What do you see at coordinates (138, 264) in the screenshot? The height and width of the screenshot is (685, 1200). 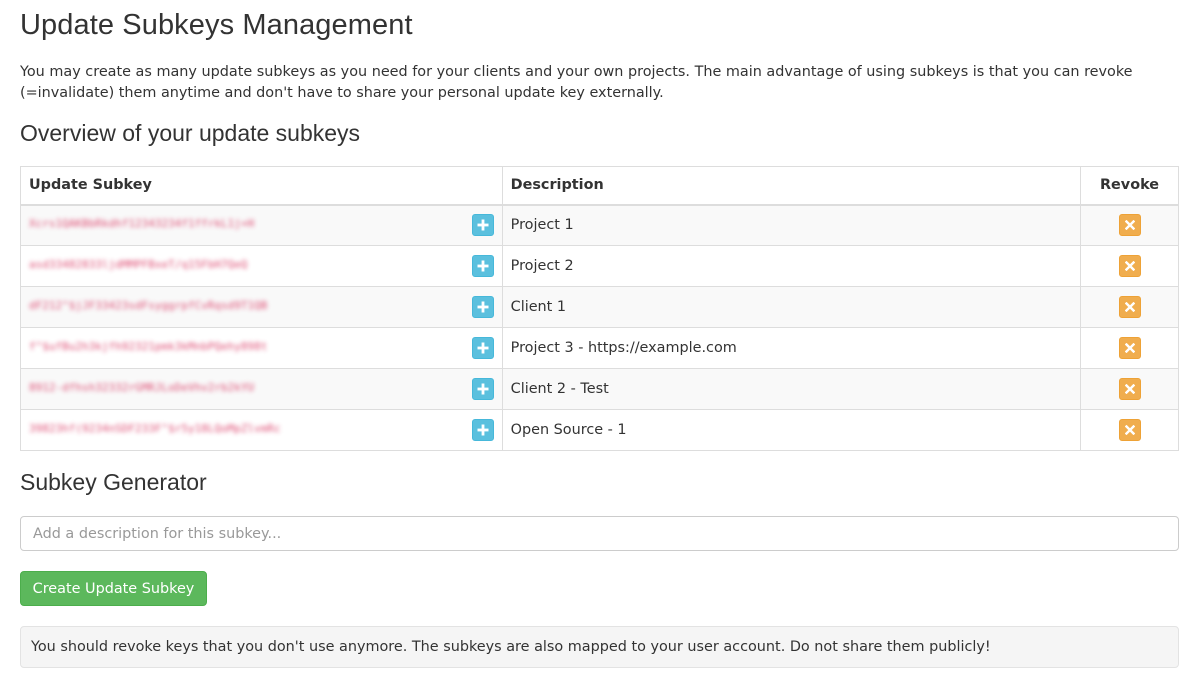 I see `subkey-value: asd33482833ljdMMPFBxeT/q15FbH7QeQ` at bounding box center [138, 264].